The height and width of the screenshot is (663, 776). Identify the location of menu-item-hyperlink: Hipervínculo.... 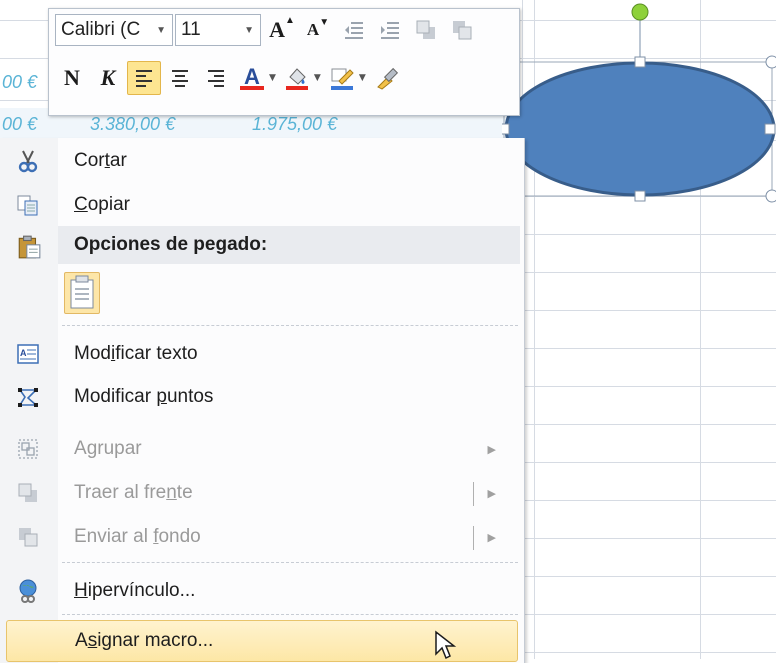
(261, 591).